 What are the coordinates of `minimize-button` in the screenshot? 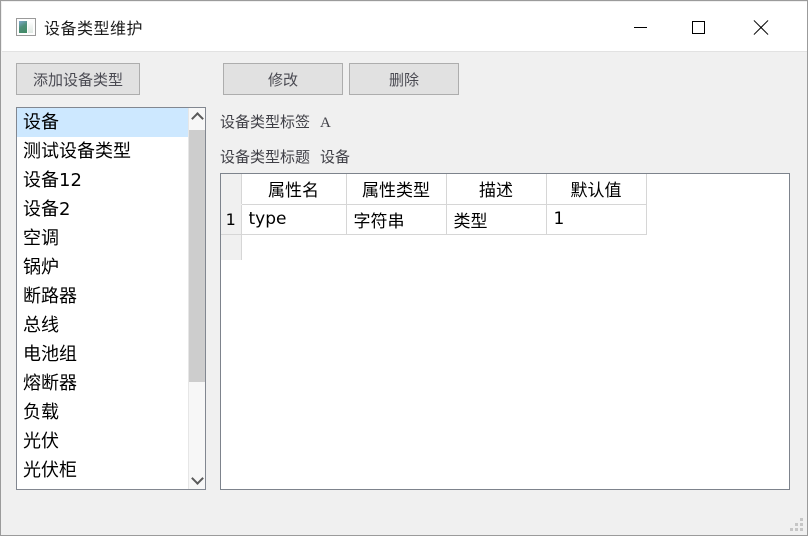 It's located at (640, 27).